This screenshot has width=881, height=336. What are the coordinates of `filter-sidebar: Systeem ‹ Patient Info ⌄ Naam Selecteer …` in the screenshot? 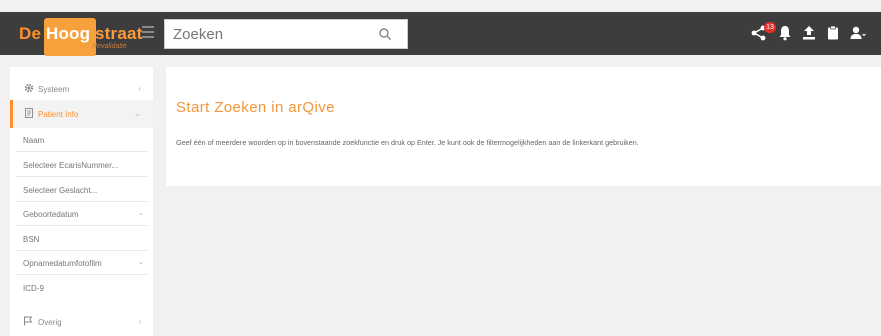 It's located at (81, 201).